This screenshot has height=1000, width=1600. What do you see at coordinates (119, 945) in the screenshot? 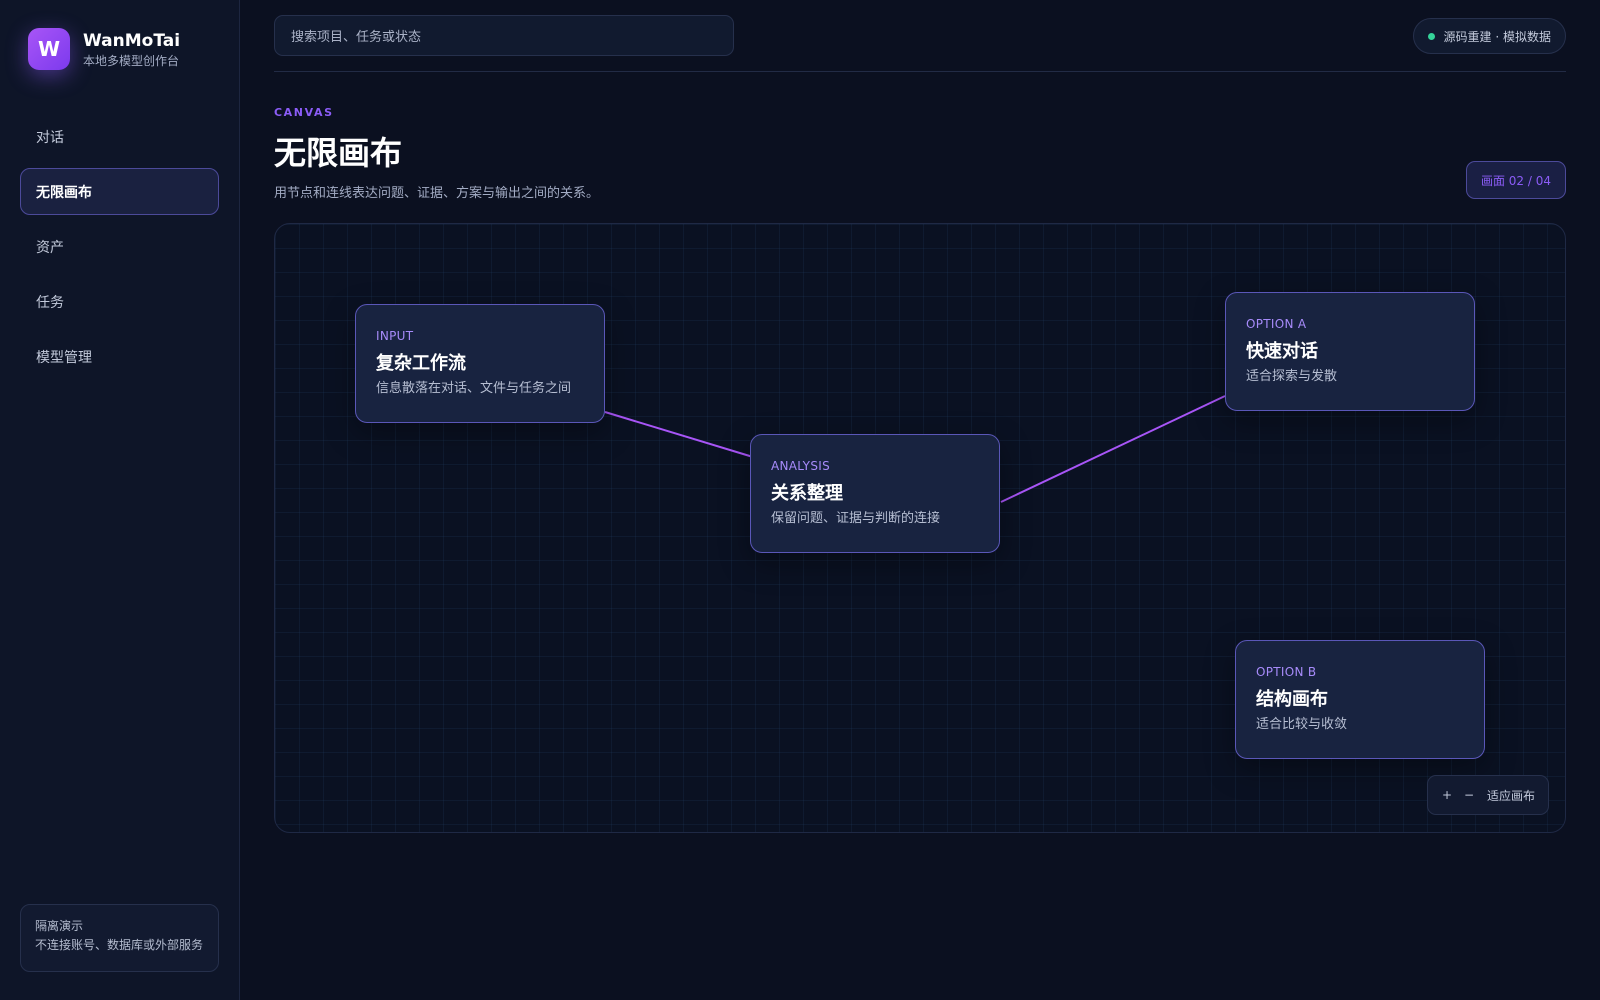
I see `isolation-notice-text: 不连接账号、数据库或外部服务` at bounding box center [119, 945].